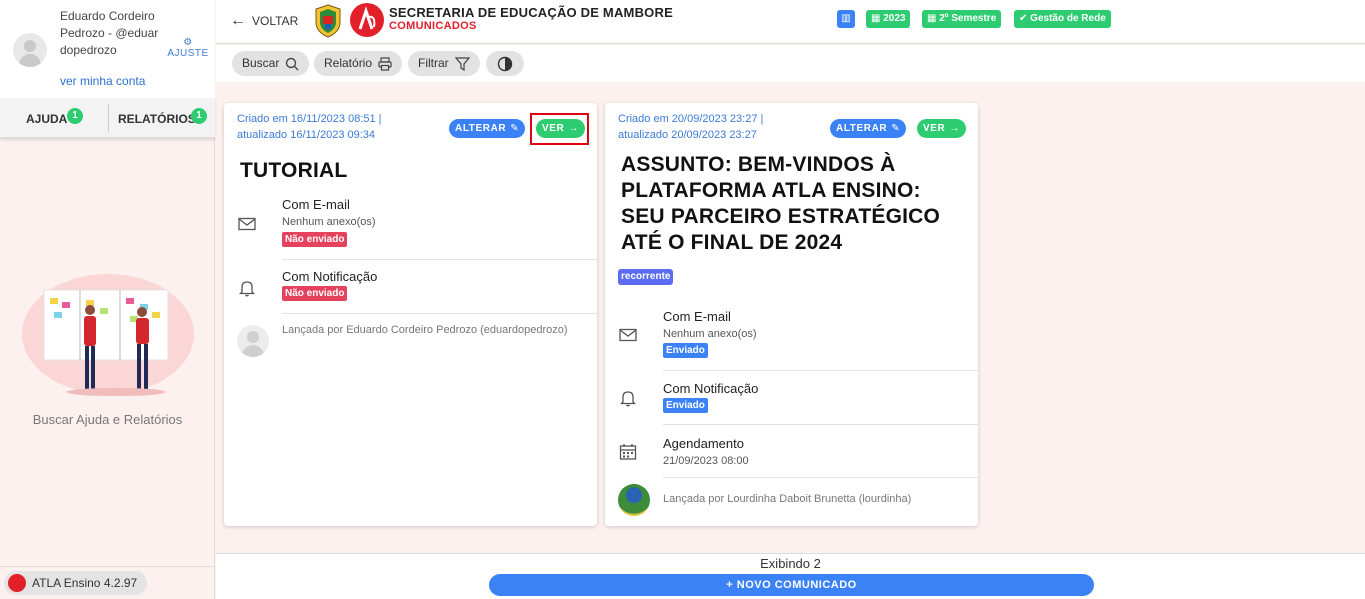  Describe the element at coordinates (30, 50) in the screenshot. I see `user-avatar` at that location.